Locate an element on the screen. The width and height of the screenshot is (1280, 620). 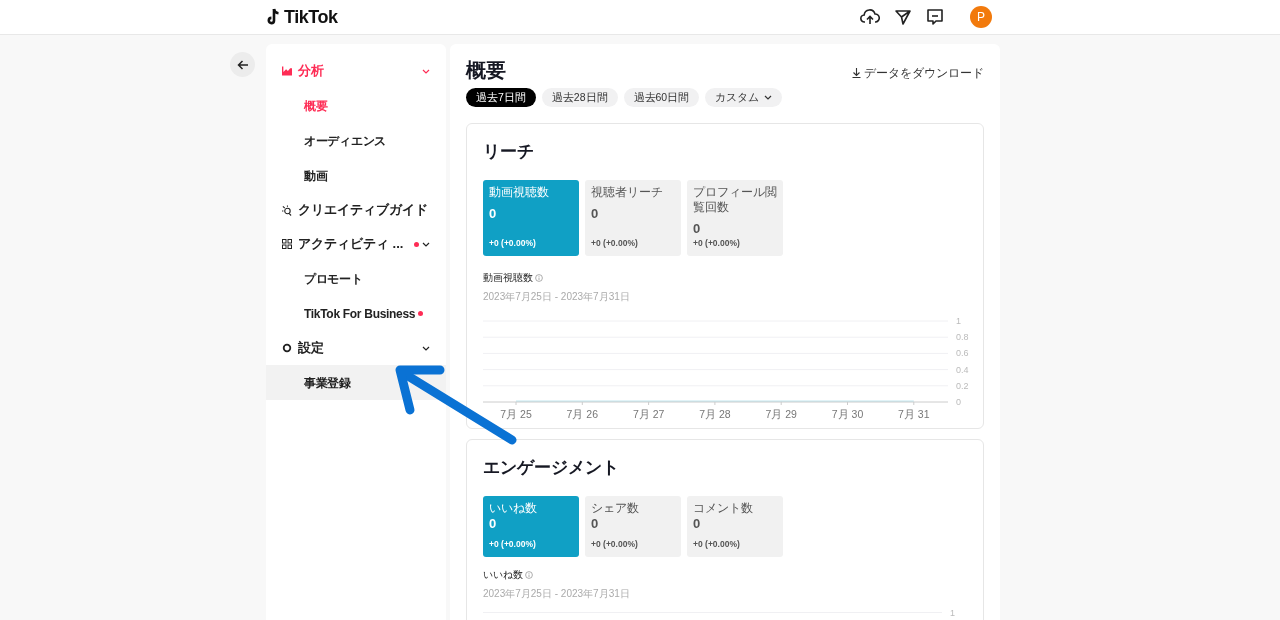
sidebar-item: オーディエンス is located at coordinates (356, 140).